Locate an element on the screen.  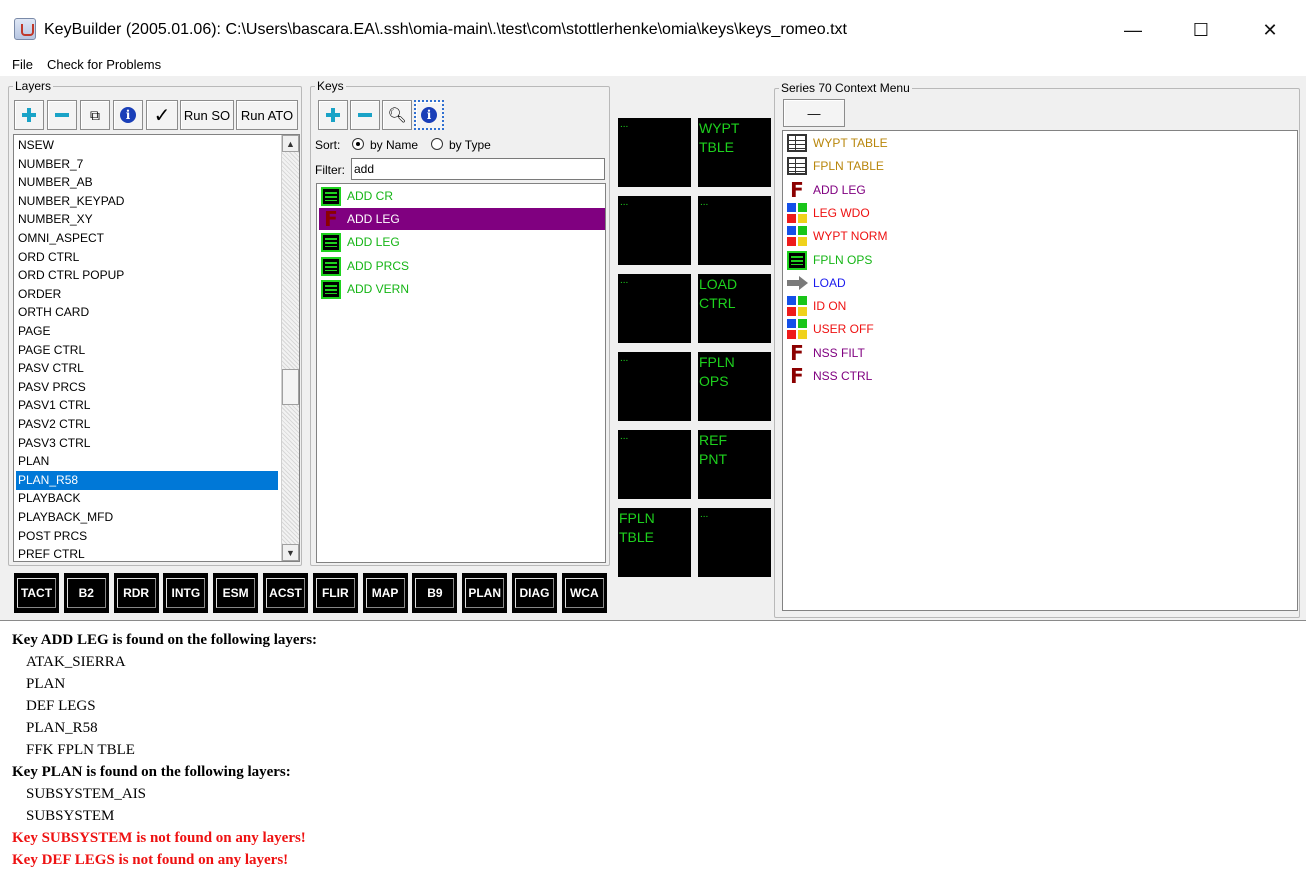
java-app-icon is located at coordinates (25, 29).